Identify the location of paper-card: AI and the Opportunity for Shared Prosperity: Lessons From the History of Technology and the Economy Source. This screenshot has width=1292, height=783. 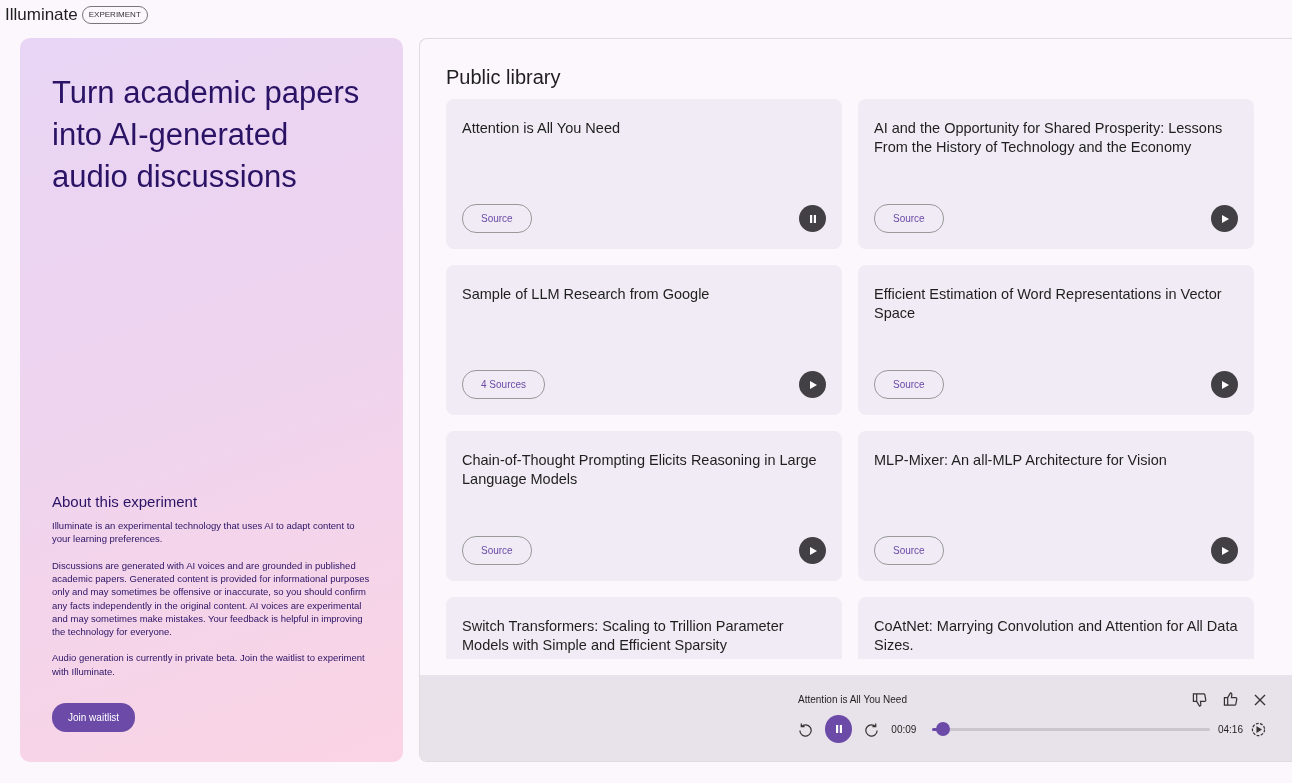
(1056, 174).